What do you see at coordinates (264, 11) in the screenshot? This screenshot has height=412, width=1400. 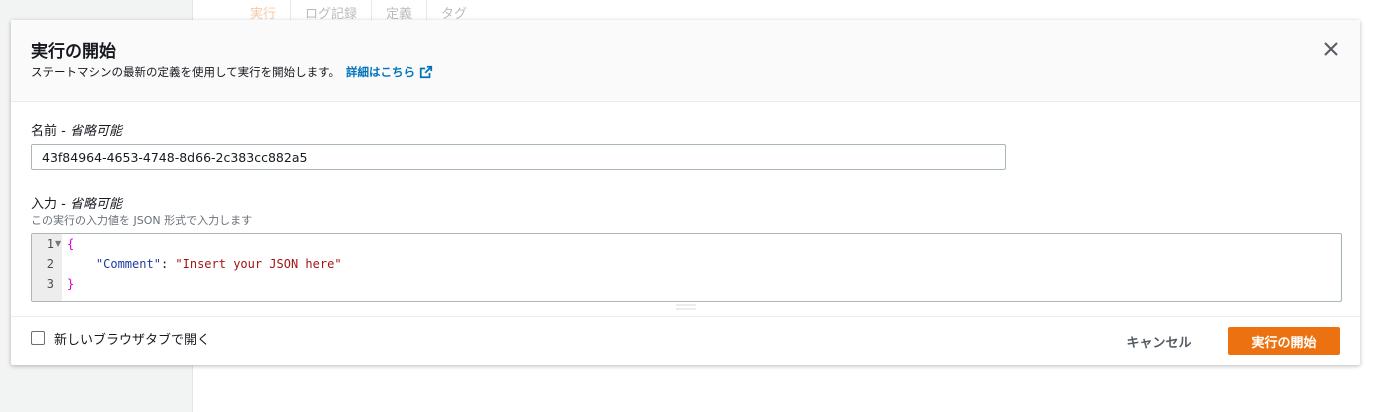 I see `background-tab-executions: 実行` at bounding box center [264, 11].